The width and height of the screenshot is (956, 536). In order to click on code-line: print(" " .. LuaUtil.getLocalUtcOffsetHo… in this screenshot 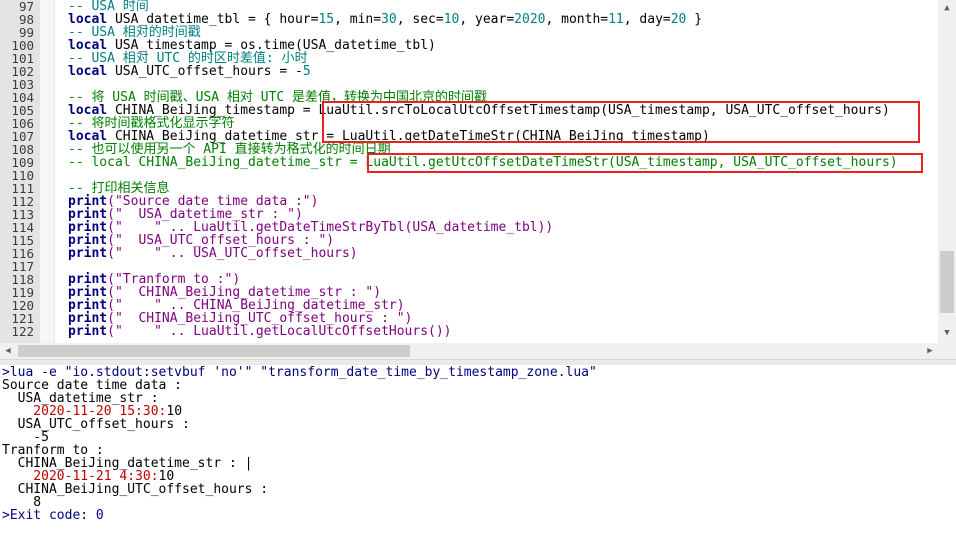, I will do `click(260, 331)`.